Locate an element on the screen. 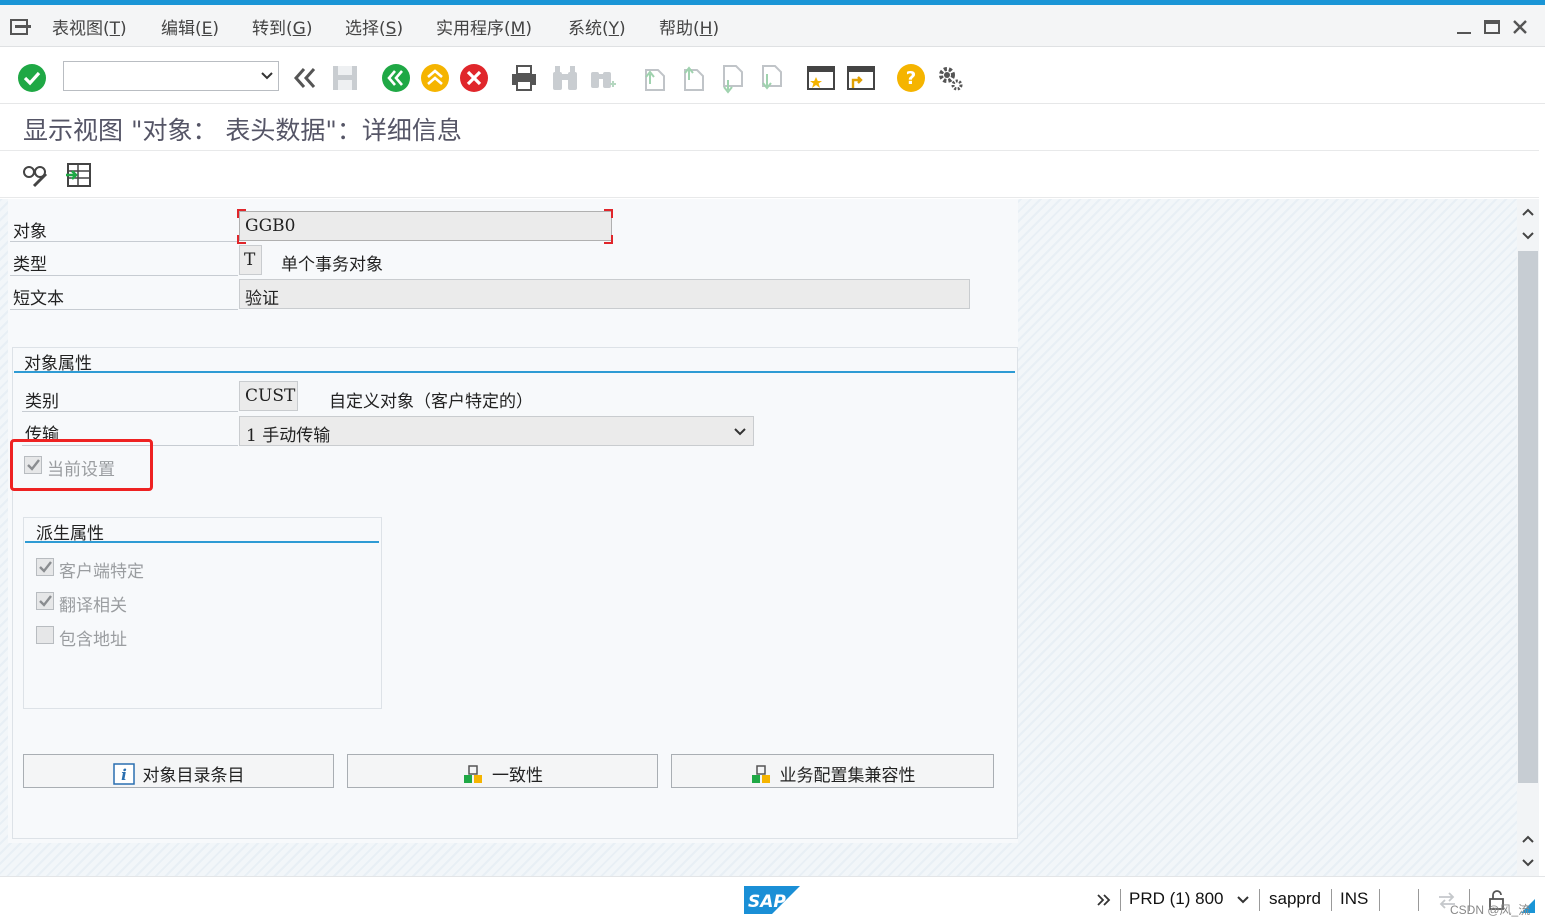 The height and width of the screenshot is (924, 1545). page-title: 显示视图 "对象： 表头数据"：详细信息 is located at coordinates (242, 130).